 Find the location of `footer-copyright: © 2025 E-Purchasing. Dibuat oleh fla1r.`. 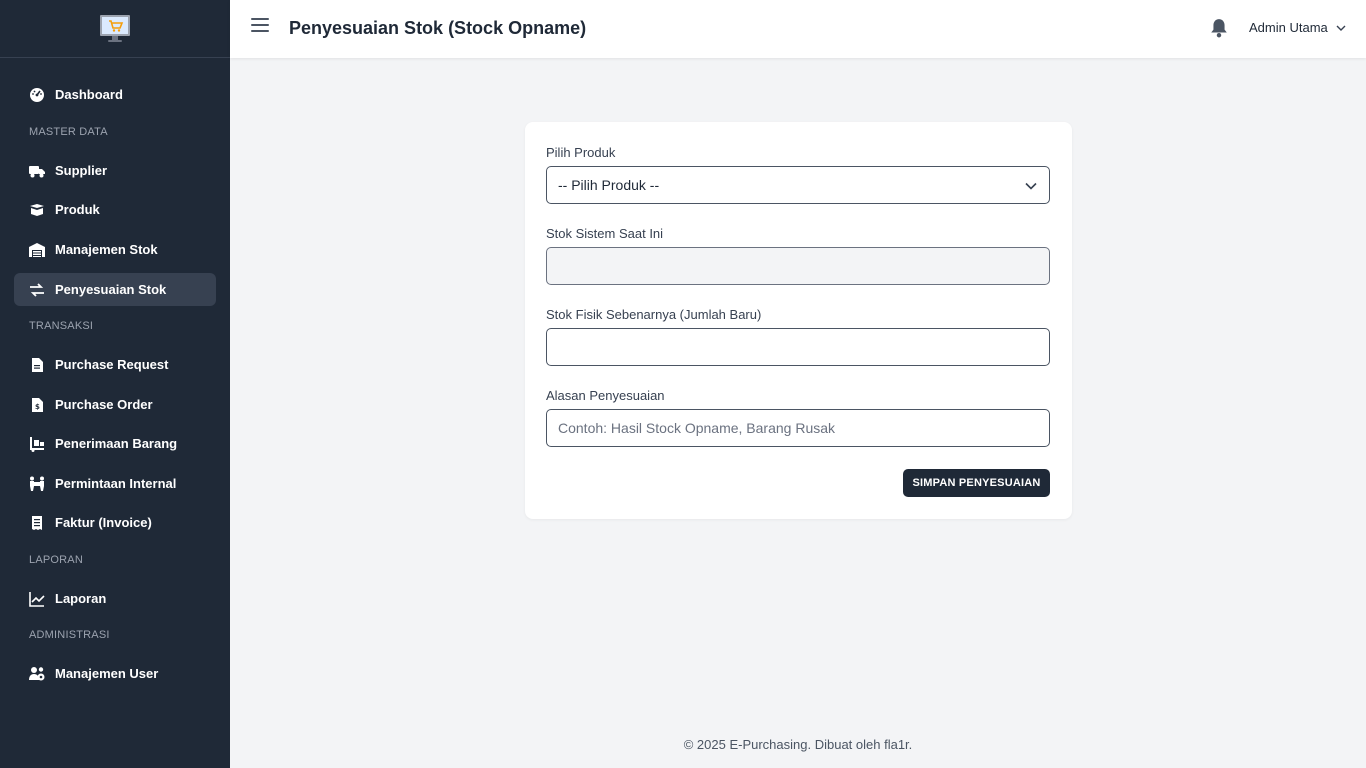

footer-copyright: © 2025 E-Purchasing. Dibuat oleh fla1r. is located at coordinates (798, 744).